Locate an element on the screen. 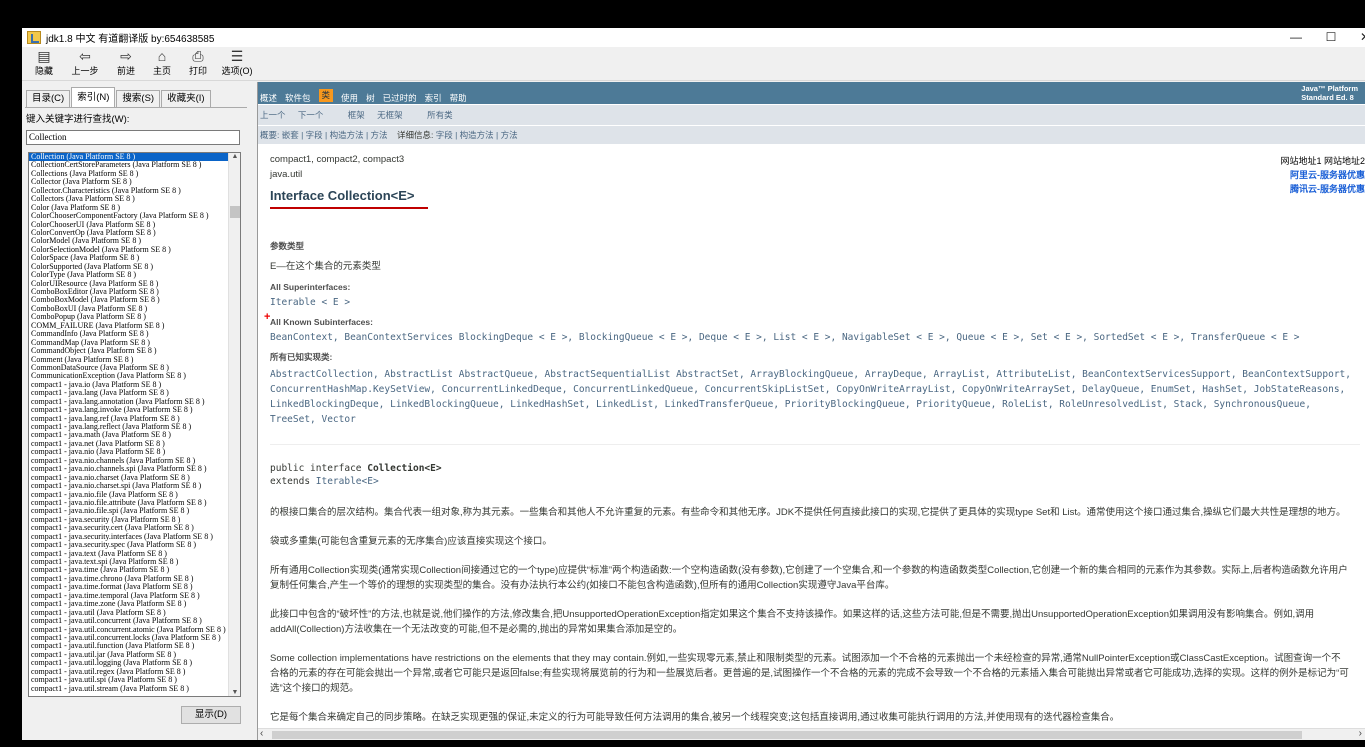 This screenshot has height=747, width=1365. platform-line2: Standard Ed. 8 is located at coordinates (1327, 97).